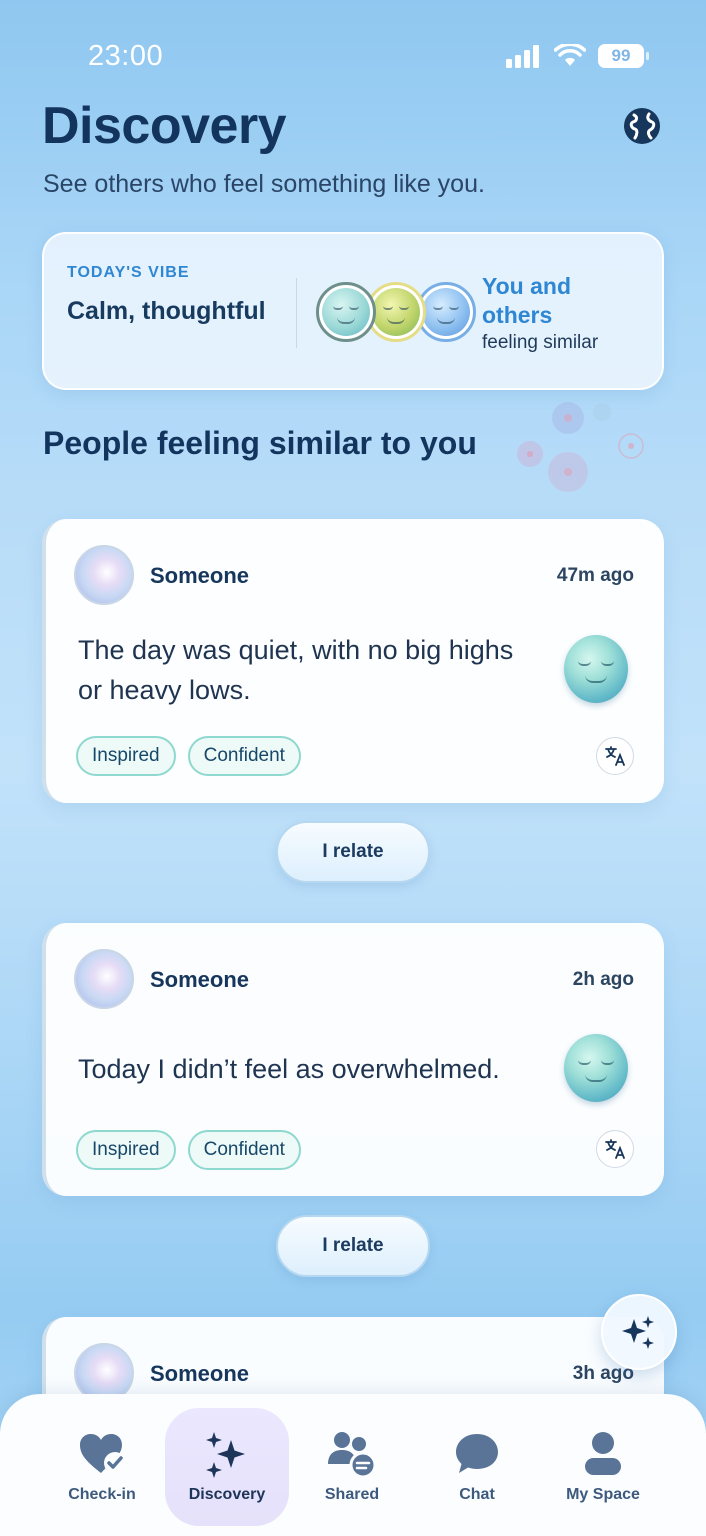  What do you see at coordinates (103, 1454) in the screenshot?
I see `heart-check-icon` at bounding box center [103, 1454].